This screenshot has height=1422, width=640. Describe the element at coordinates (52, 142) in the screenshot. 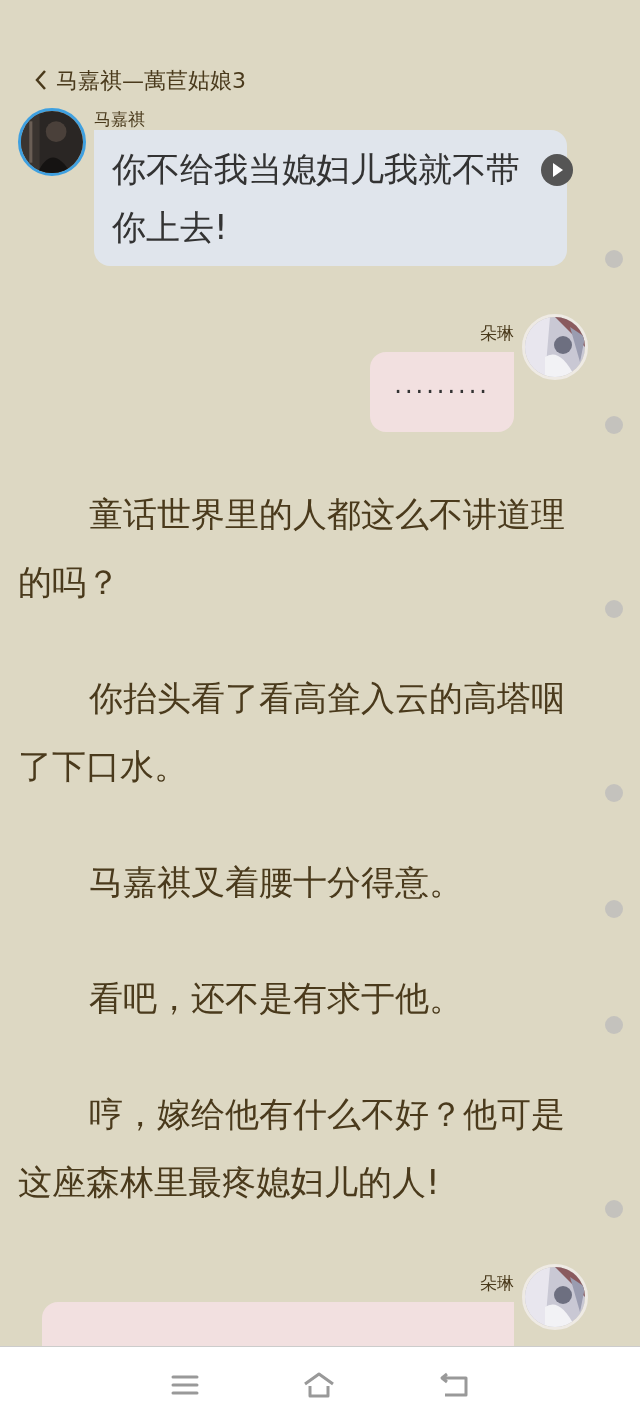

I see `avatar` at that location.